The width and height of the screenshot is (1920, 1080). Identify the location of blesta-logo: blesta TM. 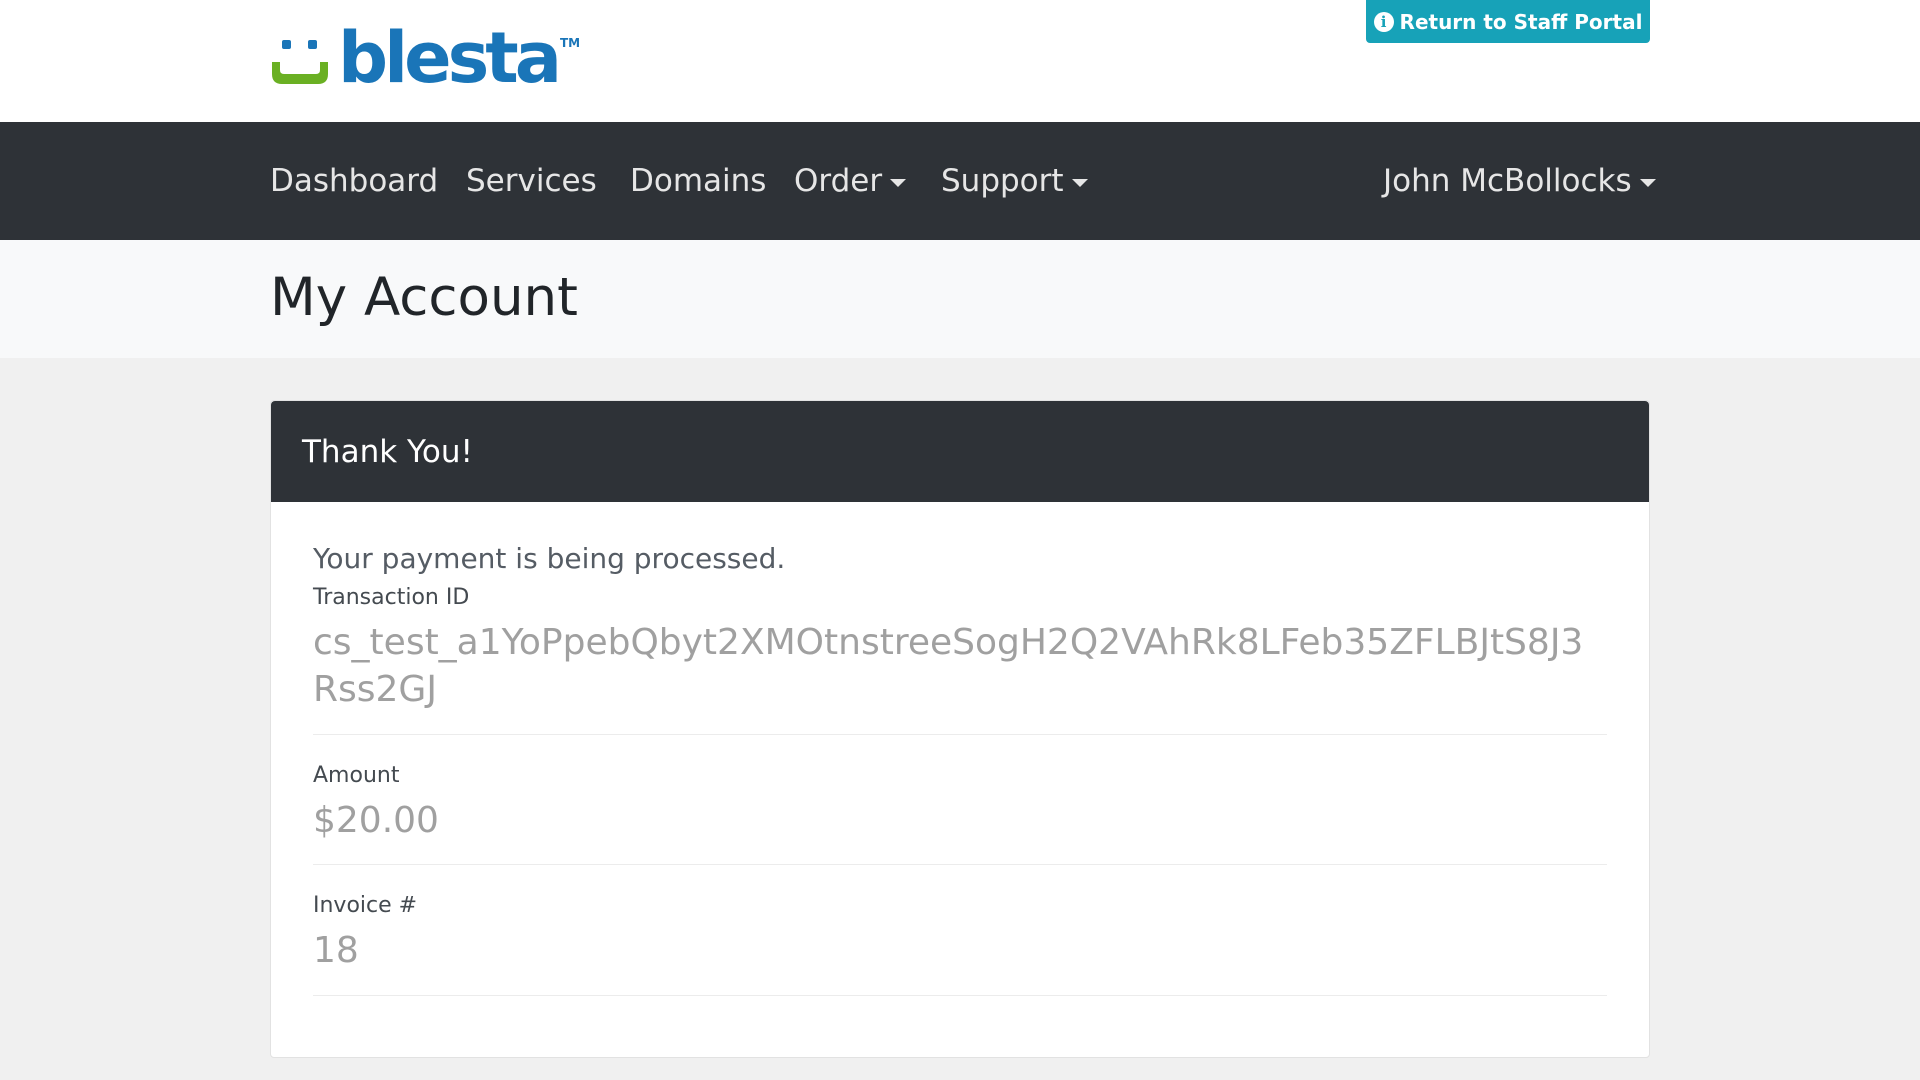
(425, 58).